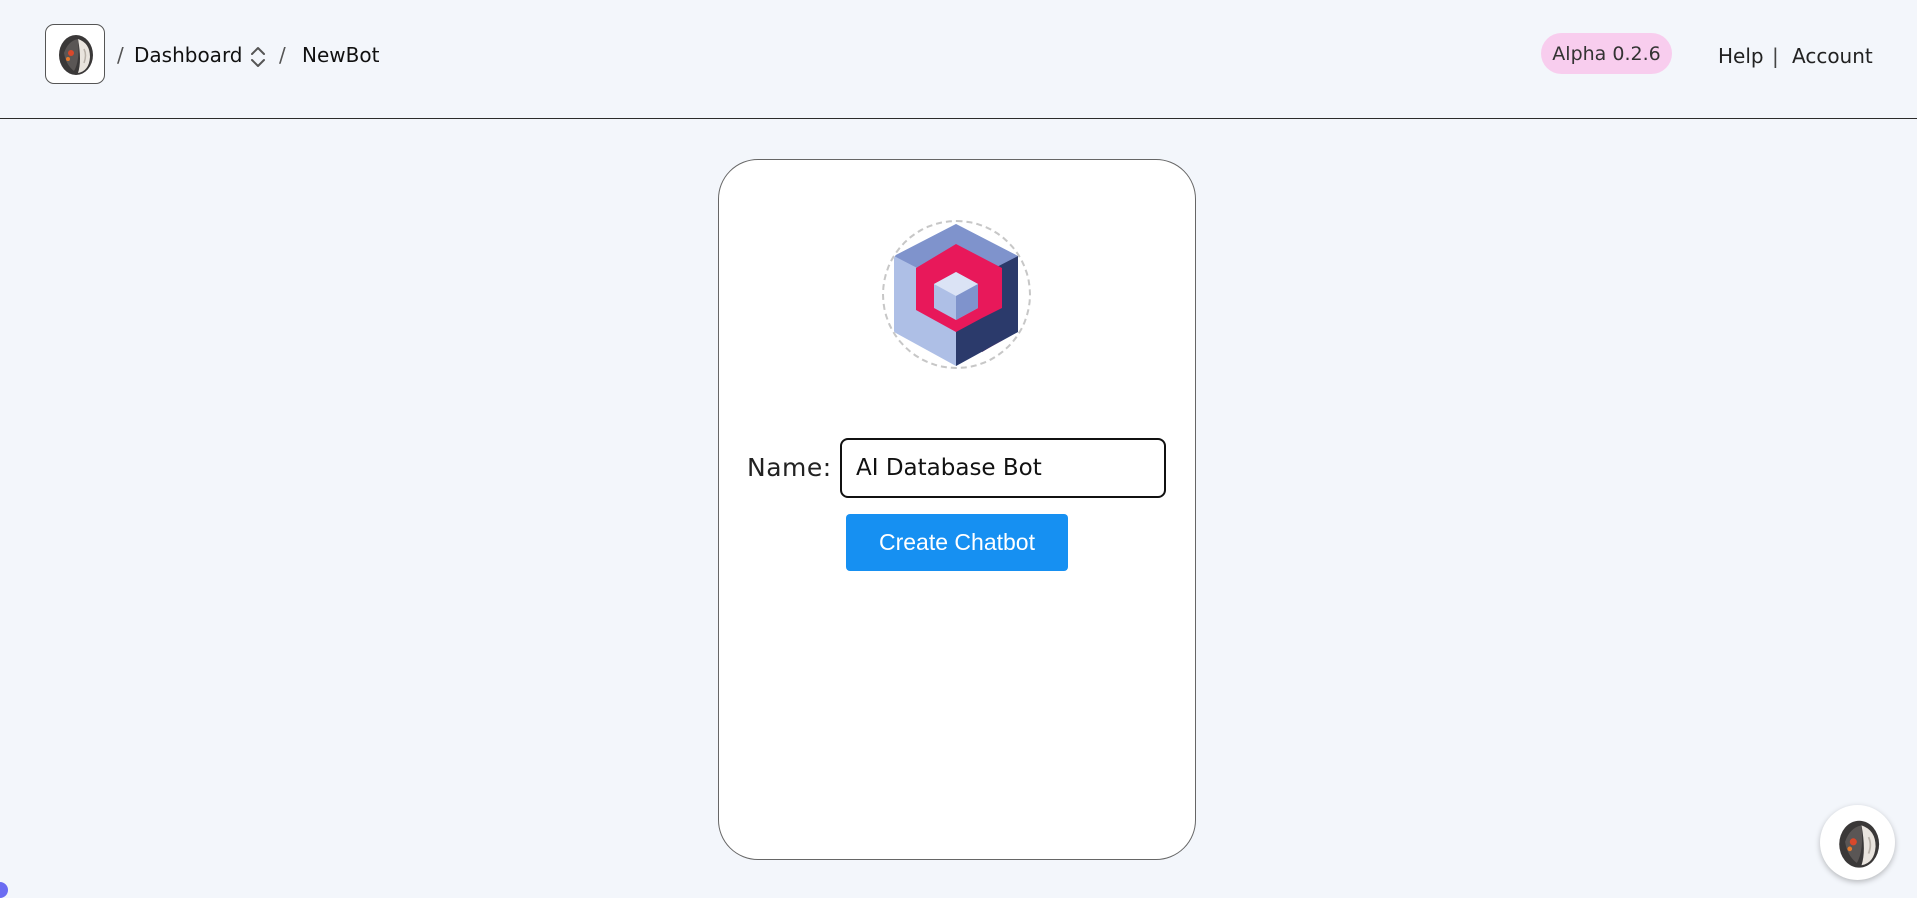 This screenshot has width=1917, height=898. I want to click on breadcrumb-current-page: NewBot, so click(341, 55).